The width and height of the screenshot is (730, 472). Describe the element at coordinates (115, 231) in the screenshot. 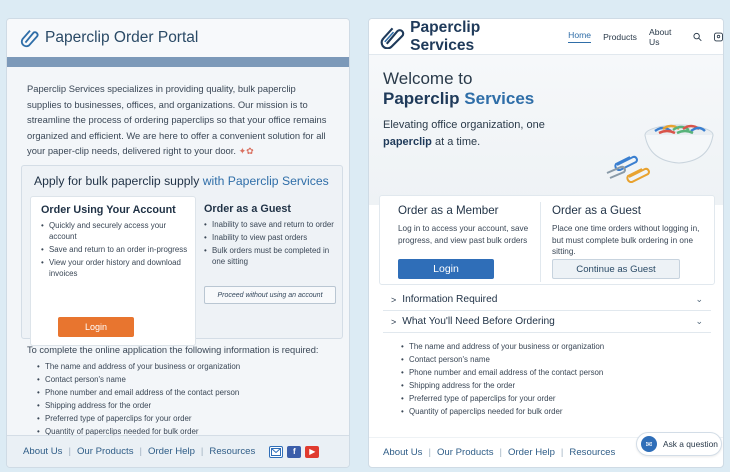

I see `list-item: Quickly and securely access your account` at that location.